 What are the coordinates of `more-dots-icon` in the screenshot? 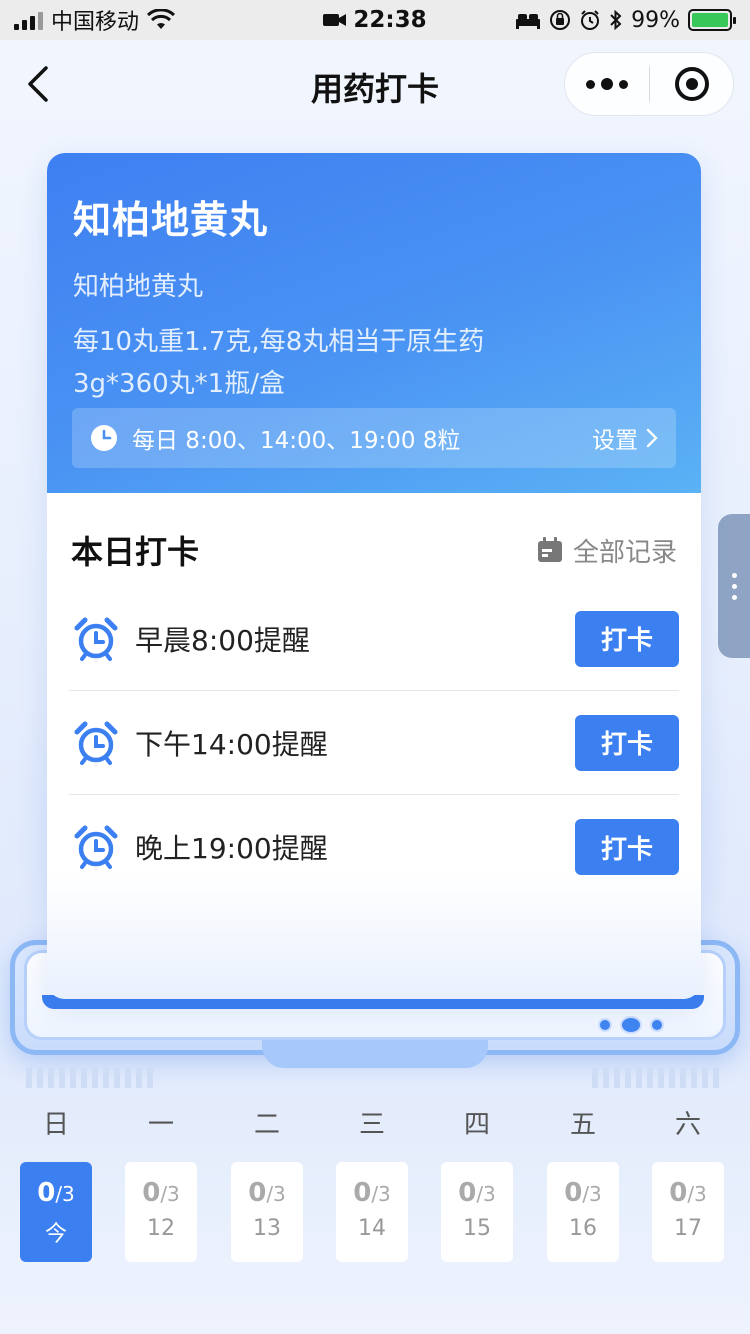 It's located at (590, 84).